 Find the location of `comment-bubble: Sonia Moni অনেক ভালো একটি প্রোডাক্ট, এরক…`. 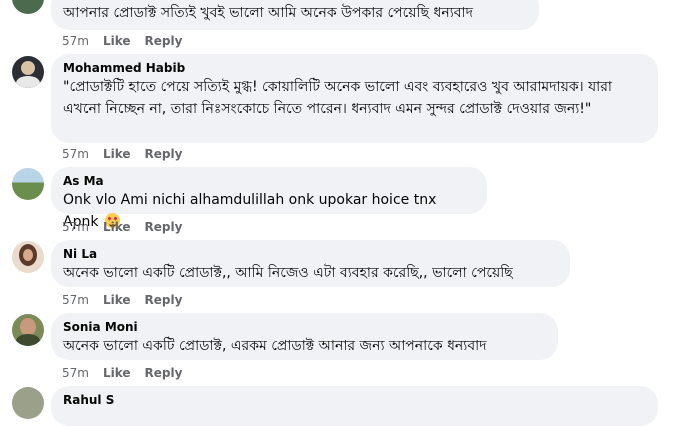

comment-bubble: Sonia Moni অনেক ভালো একটি প্রোডাক্ট, এরক… is located at coordinates (304, 336).